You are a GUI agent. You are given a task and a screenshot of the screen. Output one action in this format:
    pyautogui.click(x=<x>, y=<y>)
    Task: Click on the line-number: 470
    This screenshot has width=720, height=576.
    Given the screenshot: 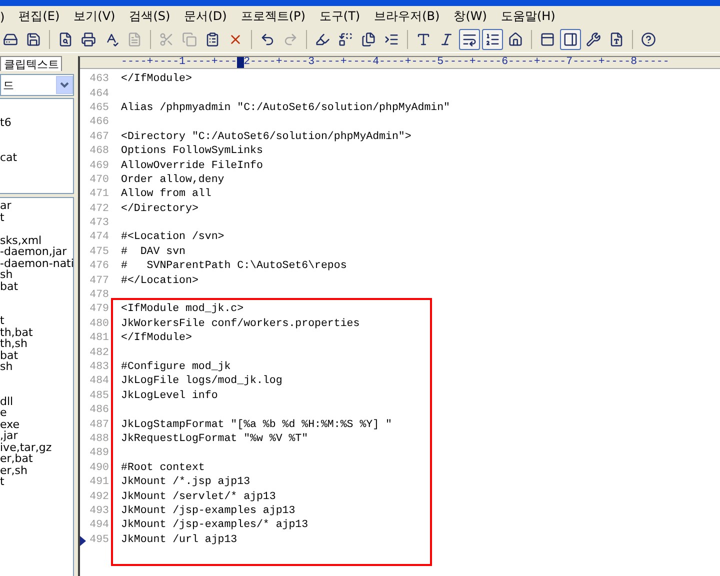 What is the action you would take?
    pyautogui.click(x=98, y=180)
    